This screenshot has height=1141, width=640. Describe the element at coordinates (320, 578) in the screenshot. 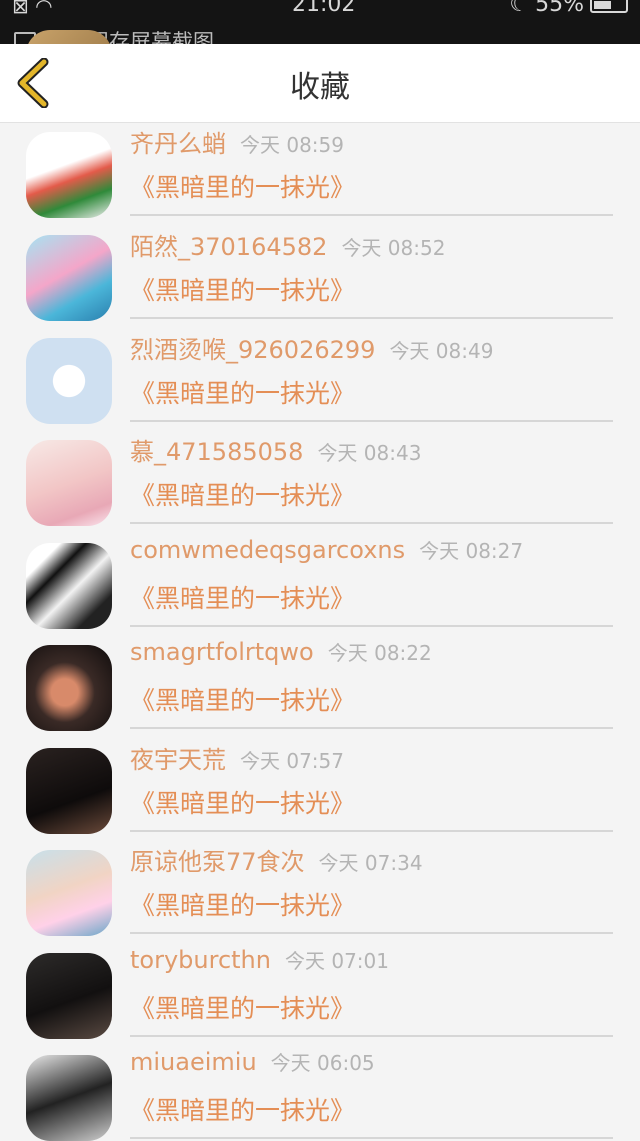

I see `list-item: comwmedeqsgarcoxns 今天 08:27 《黑暗里的一抹光》` at that location.